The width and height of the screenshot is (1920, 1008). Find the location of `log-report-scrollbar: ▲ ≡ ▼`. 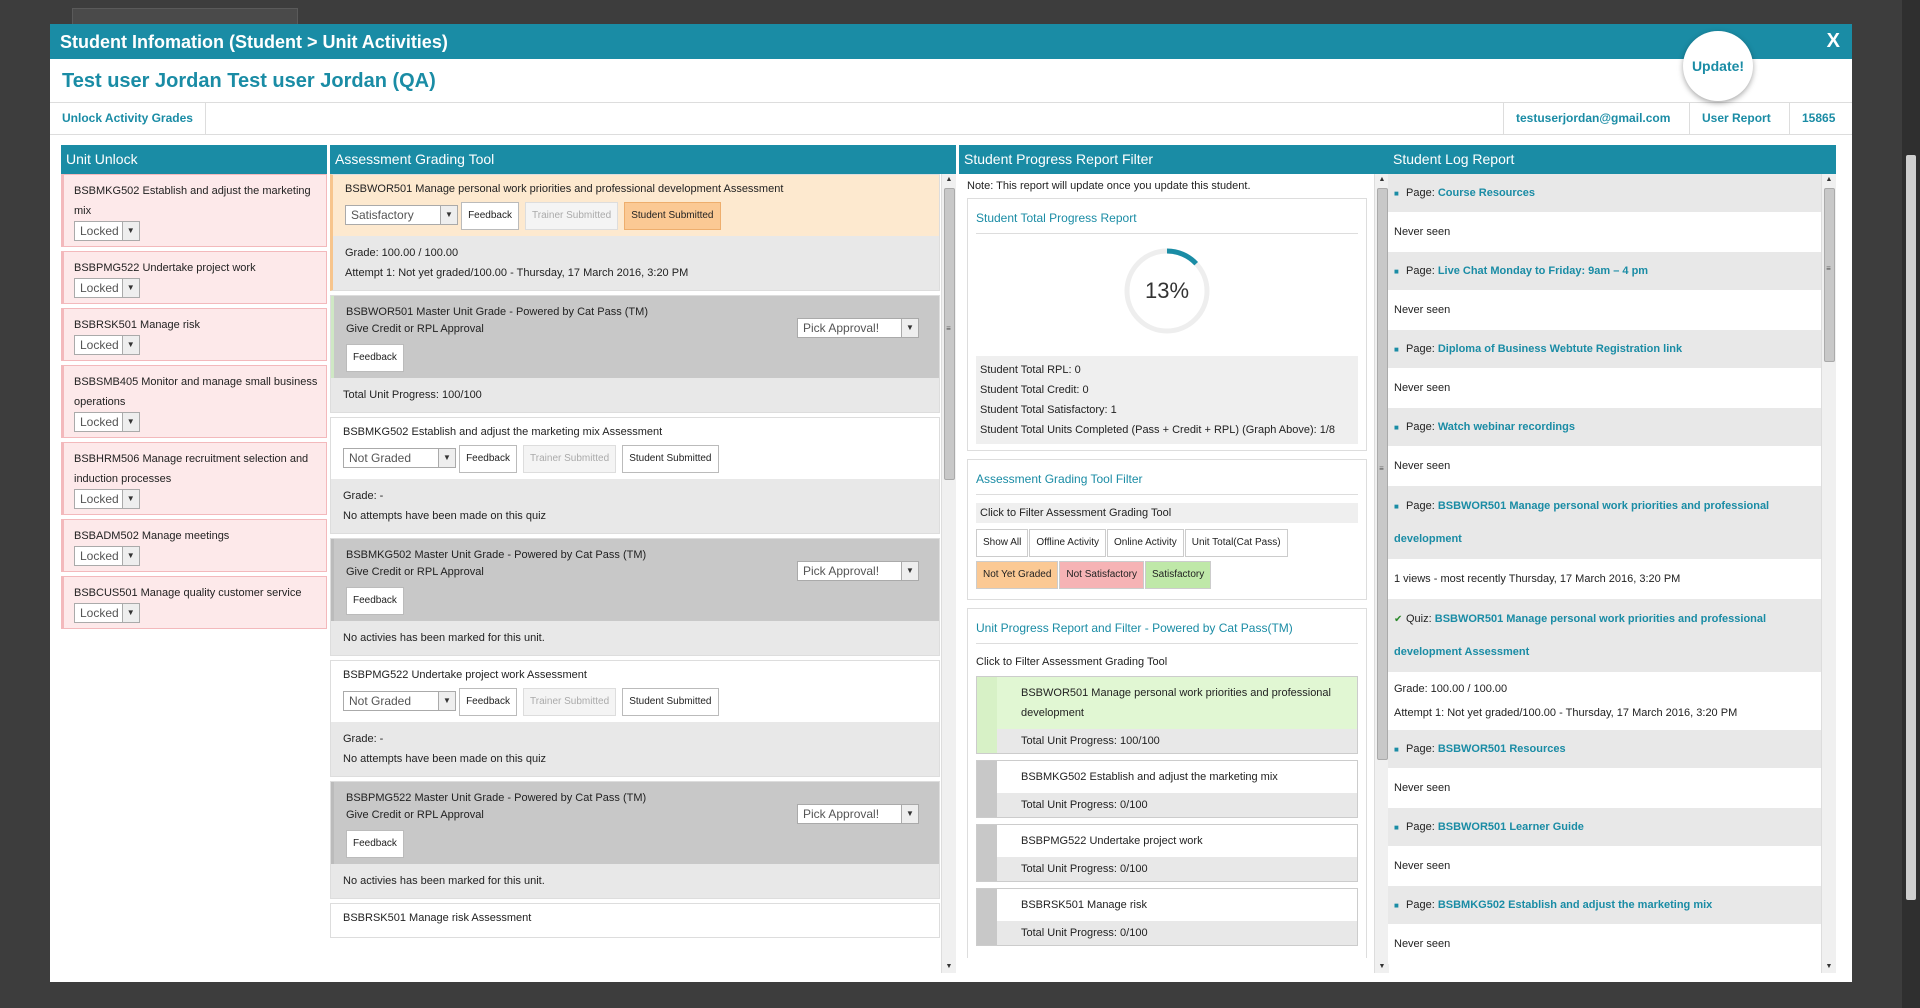

log-report-scrollbar: ▲ ≡ ▼ is located at coordinates (1828, 573).